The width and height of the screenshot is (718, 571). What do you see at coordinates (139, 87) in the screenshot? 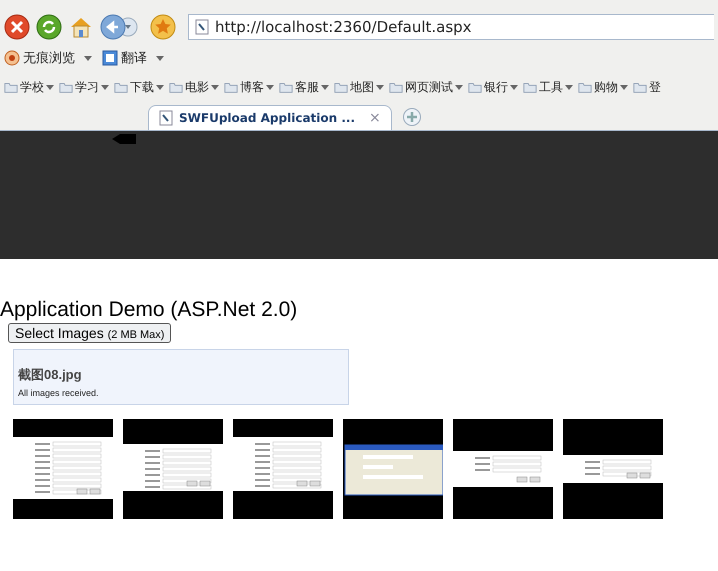
I see `bookmark-folder: 下载` at bounding box center [139, 87].